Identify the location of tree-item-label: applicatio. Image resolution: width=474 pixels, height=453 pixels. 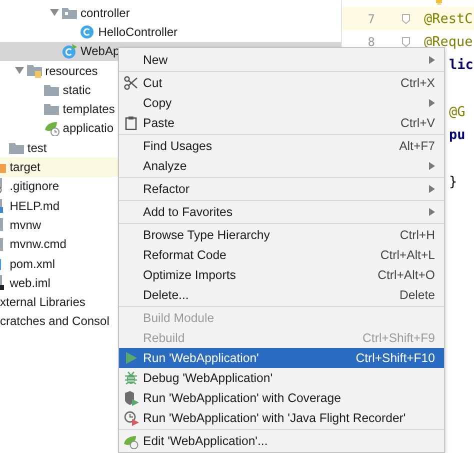
(88, 128).